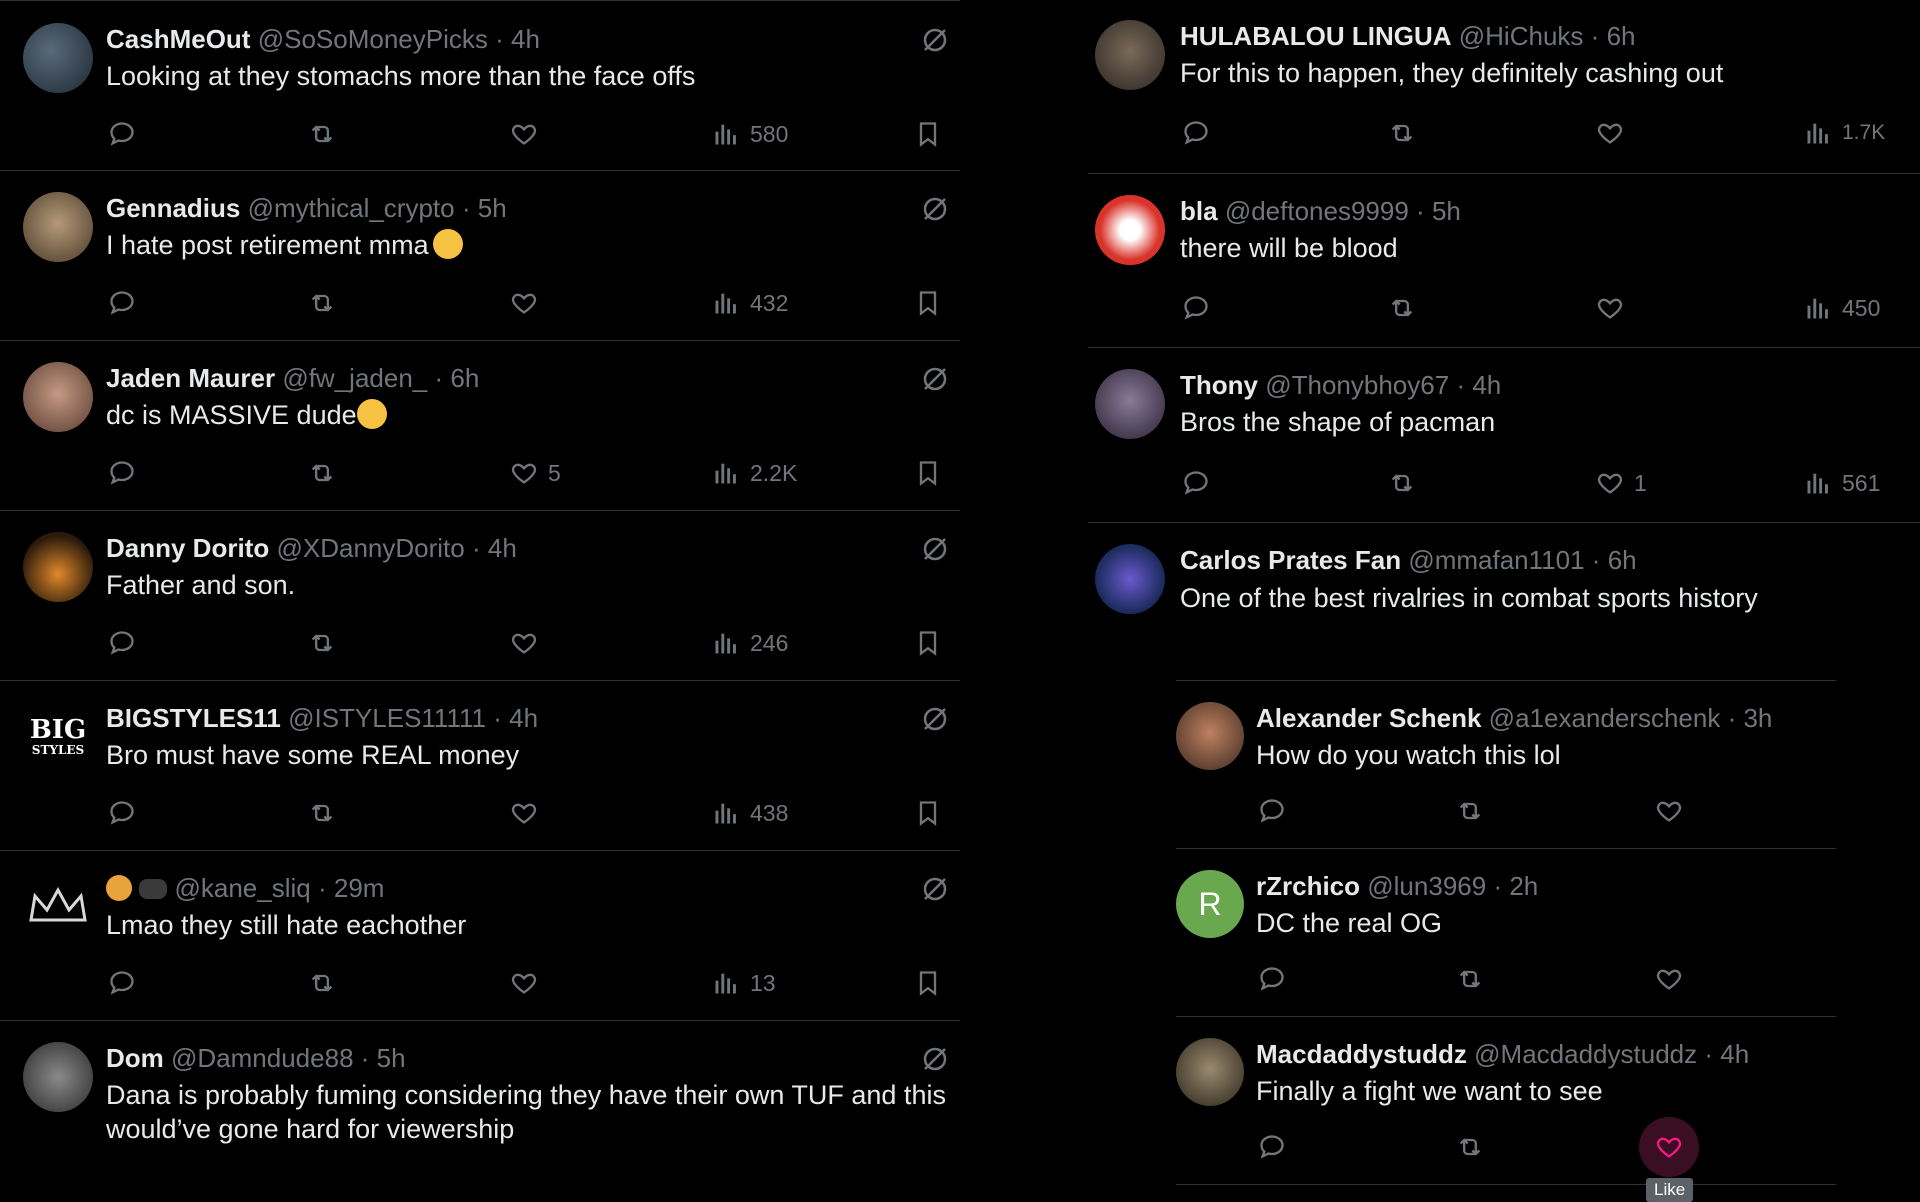 The width and height of the screenshot is (1920, 1202). What do you see at coordinates (1844, 133) in the screenshot?
I see `views-button: 1.7K` at bounding box center [1844, 133].